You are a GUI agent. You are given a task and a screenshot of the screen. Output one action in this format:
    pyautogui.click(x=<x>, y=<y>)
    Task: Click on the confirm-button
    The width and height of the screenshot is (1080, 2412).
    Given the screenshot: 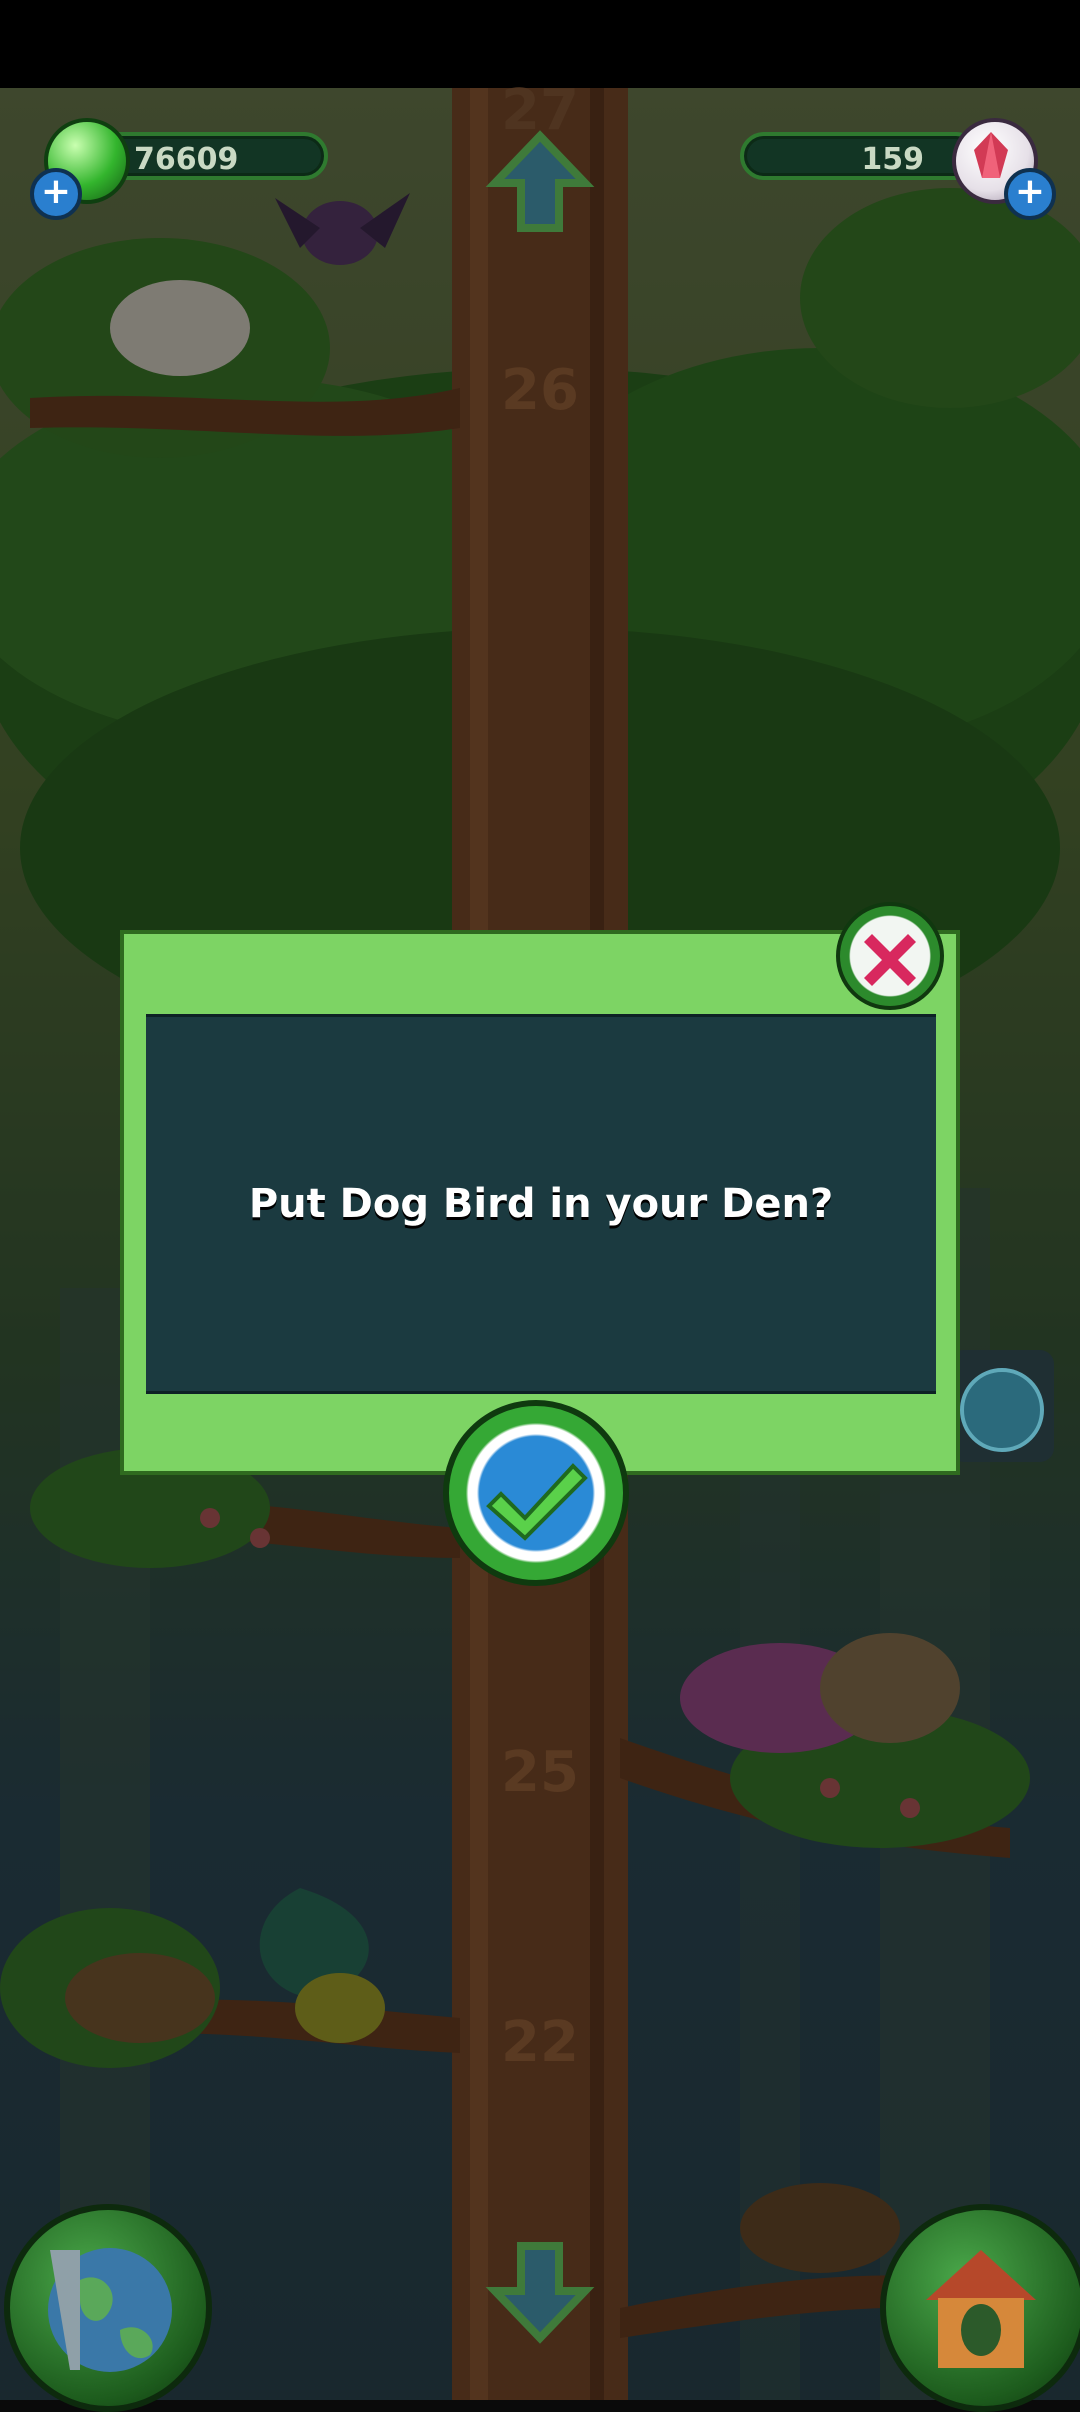 What is the action you would take?
    pyautogui.click(x=536, y=1493)
    